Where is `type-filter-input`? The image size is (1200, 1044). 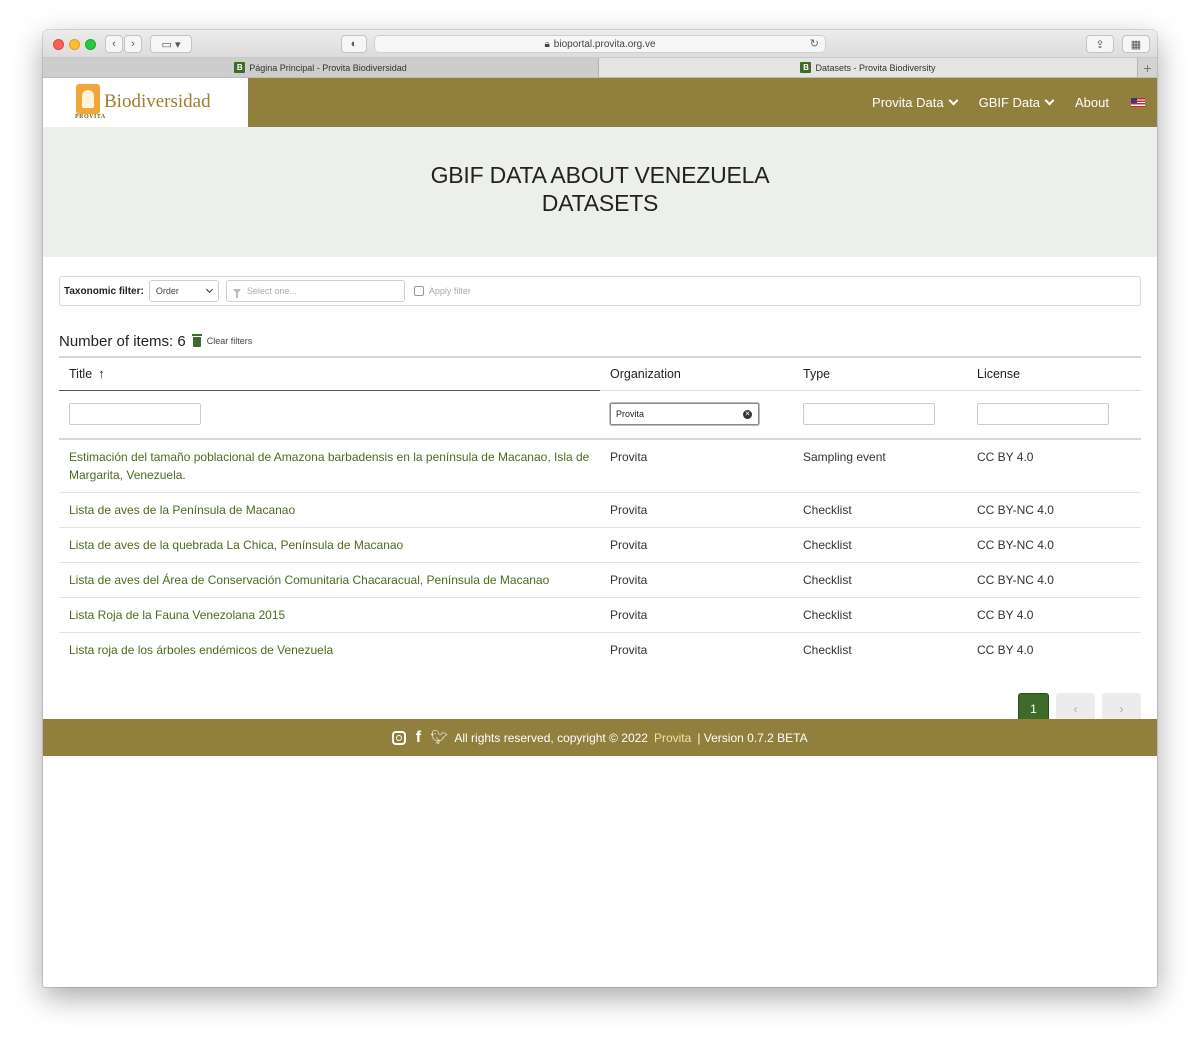
type-filter-input is located at coordinates (869, 414).